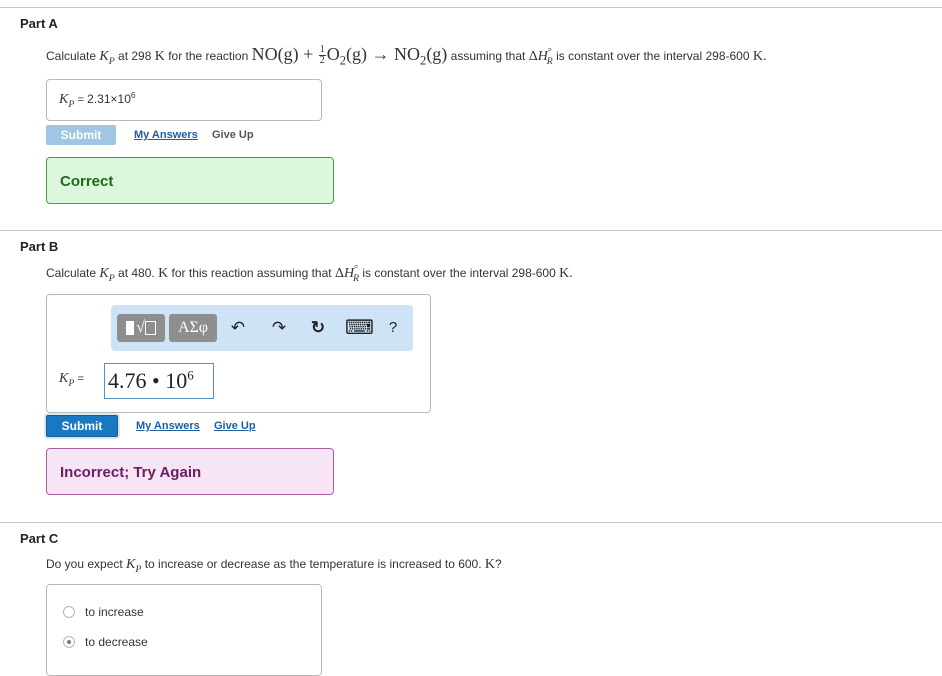 Image resolution: width=942 pixels, height=676 pixels. I want to click on redo-icon: ↷, so click(279, 328).